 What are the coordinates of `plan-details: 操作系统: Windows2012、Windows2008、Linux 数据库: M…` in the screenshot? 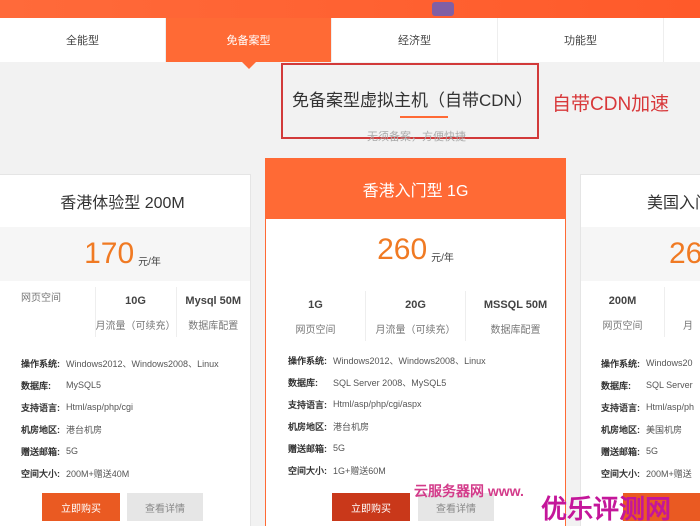 It's located at (120, 418).